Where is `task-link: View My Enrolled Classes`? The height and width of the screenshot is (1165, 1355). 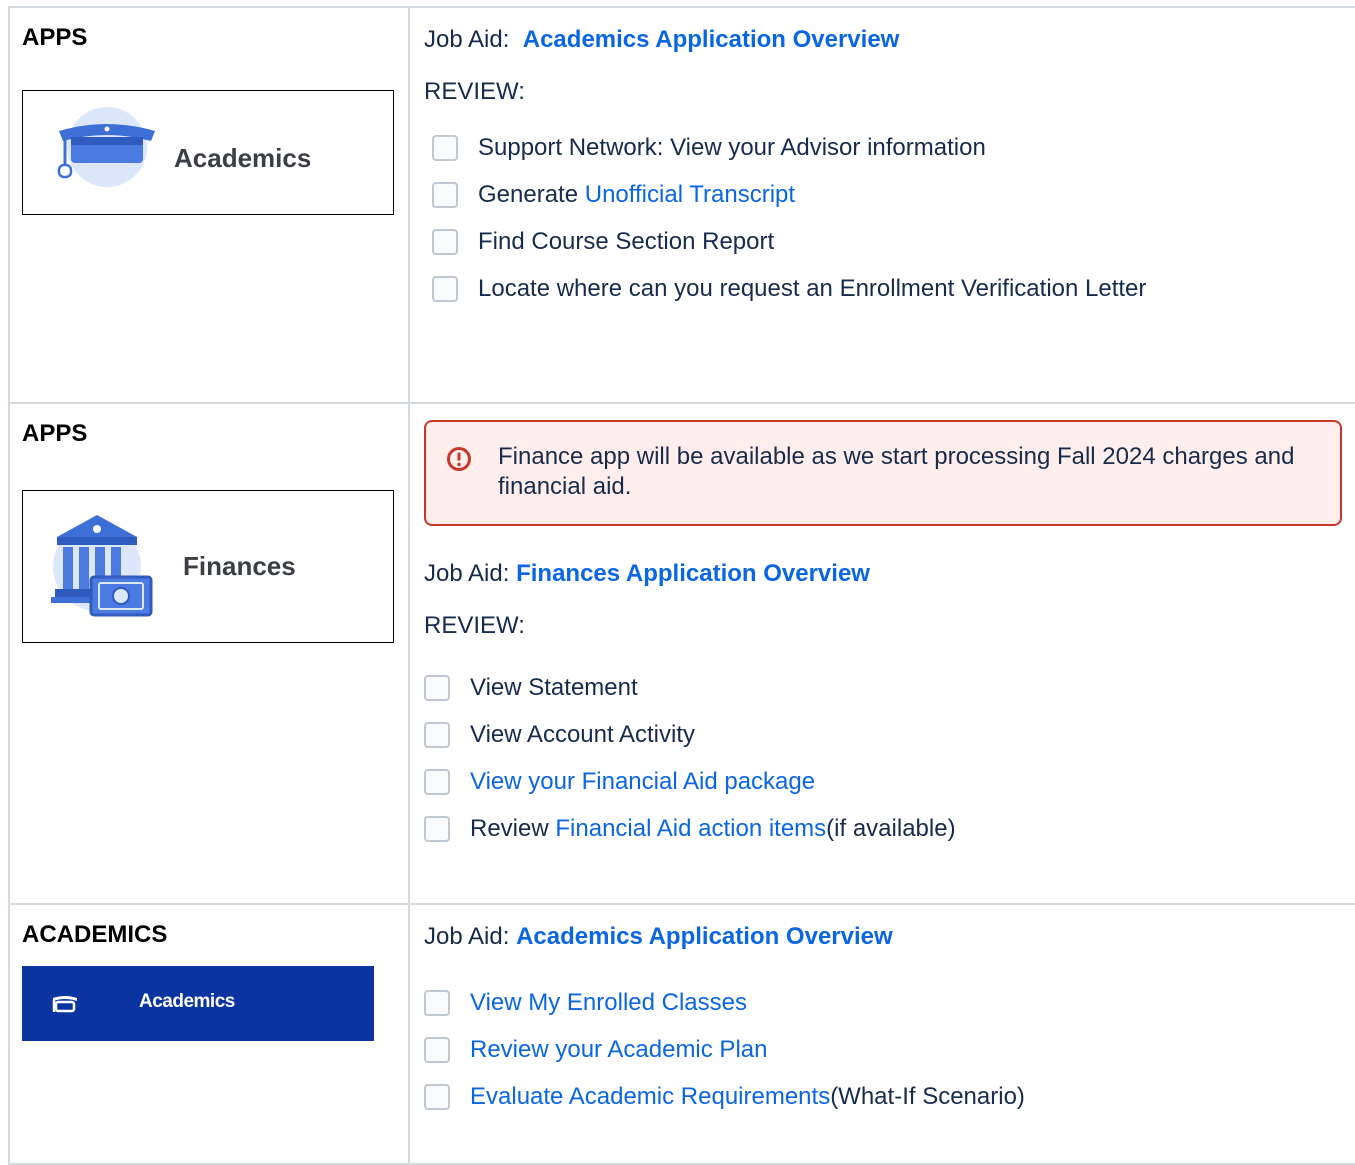 task-link: View My Enrolled Classes is located at coordinates (608, 1002).